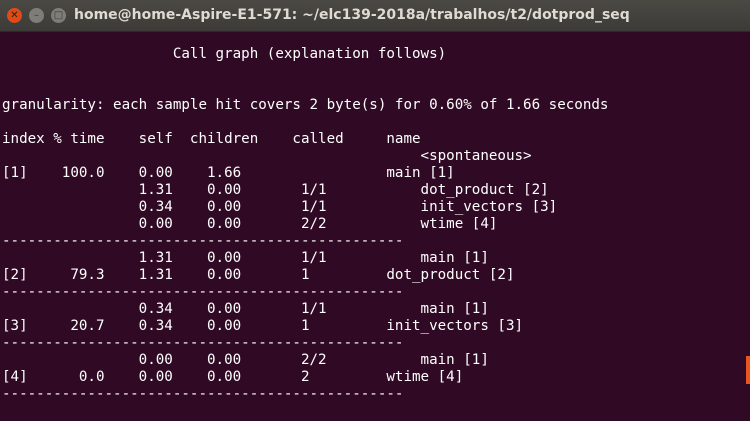 The height and width of the screenshot is (421, 750). Describe the element at coordinates (263, 326) in the screenshot. I see `terminal-line: [3] 20.7 0.34 0.00 1 init_vectors [3]` at that location.